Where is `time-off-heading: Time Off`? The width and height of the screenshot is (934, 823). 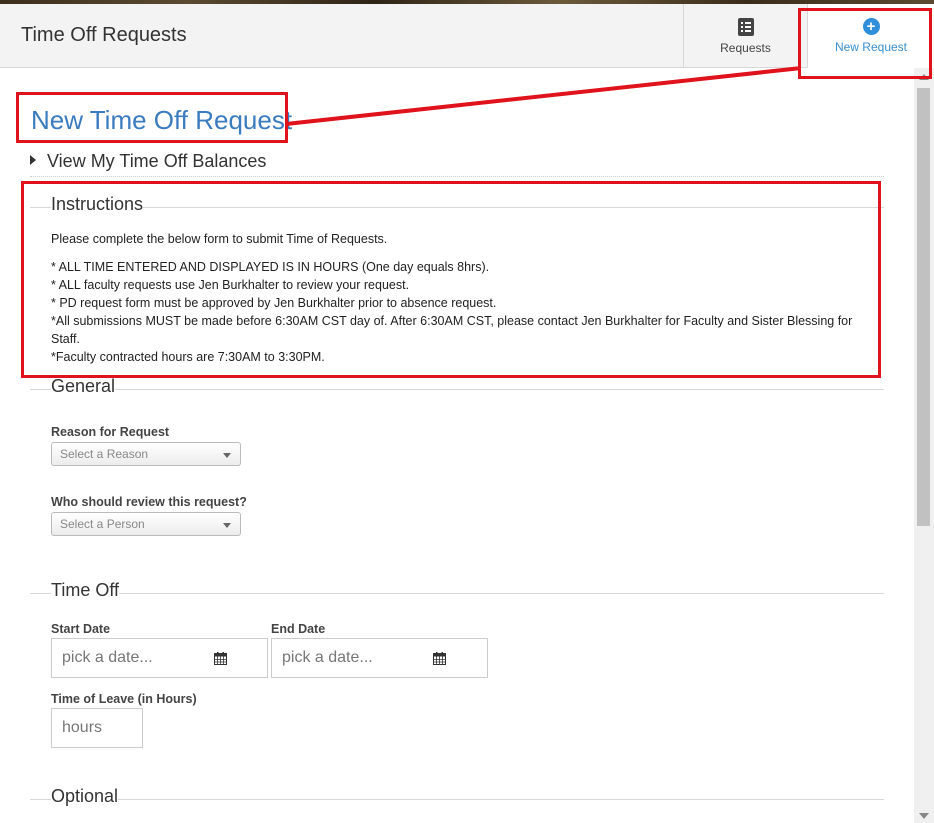 time-off-heading: Time Off is located at coordinates (85, 590).